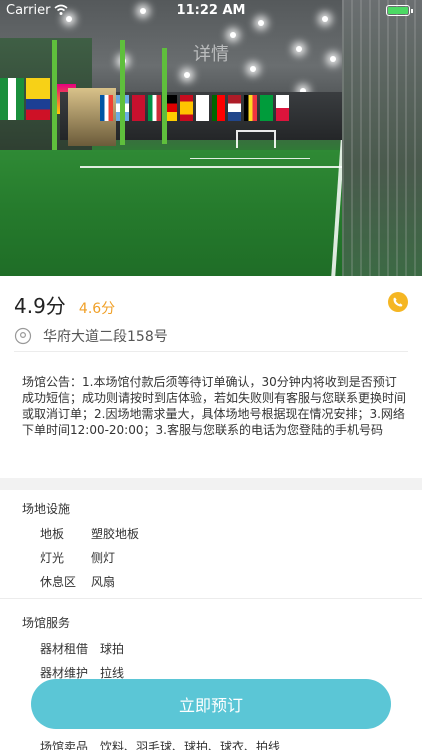 The width and height of the screenshot is (422, 750). What do you see at coordinates (115, 534) in the screenshot?
I see `facility-value: 塑胶地板` at bounding box center [115, 534].